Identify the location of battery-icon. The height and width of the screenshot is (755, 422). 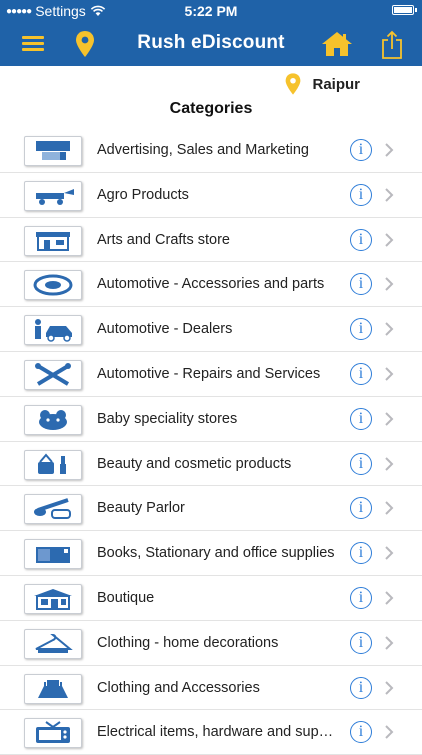
(404, 10).